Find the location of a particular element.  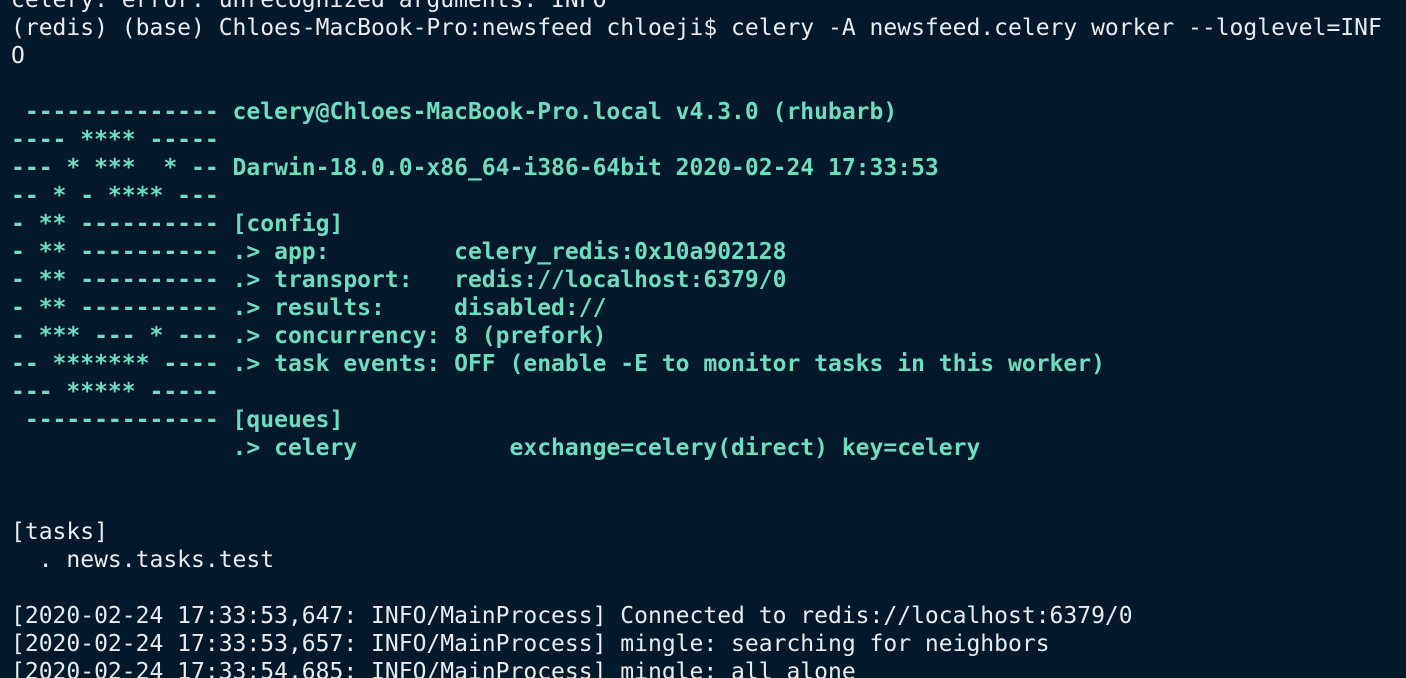

celery-banner-line: -- * - **** --- is located at coordinates (115, 196).